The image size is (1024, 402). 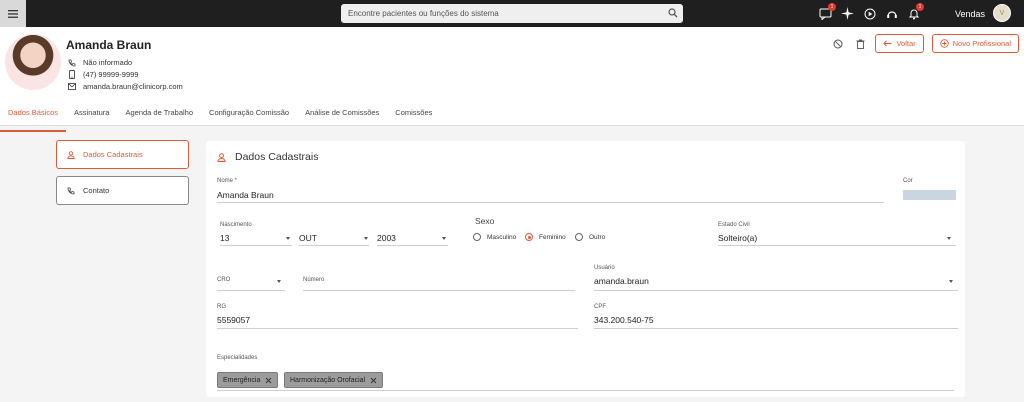 I want to click on support-button, so click(x=891, y=13).